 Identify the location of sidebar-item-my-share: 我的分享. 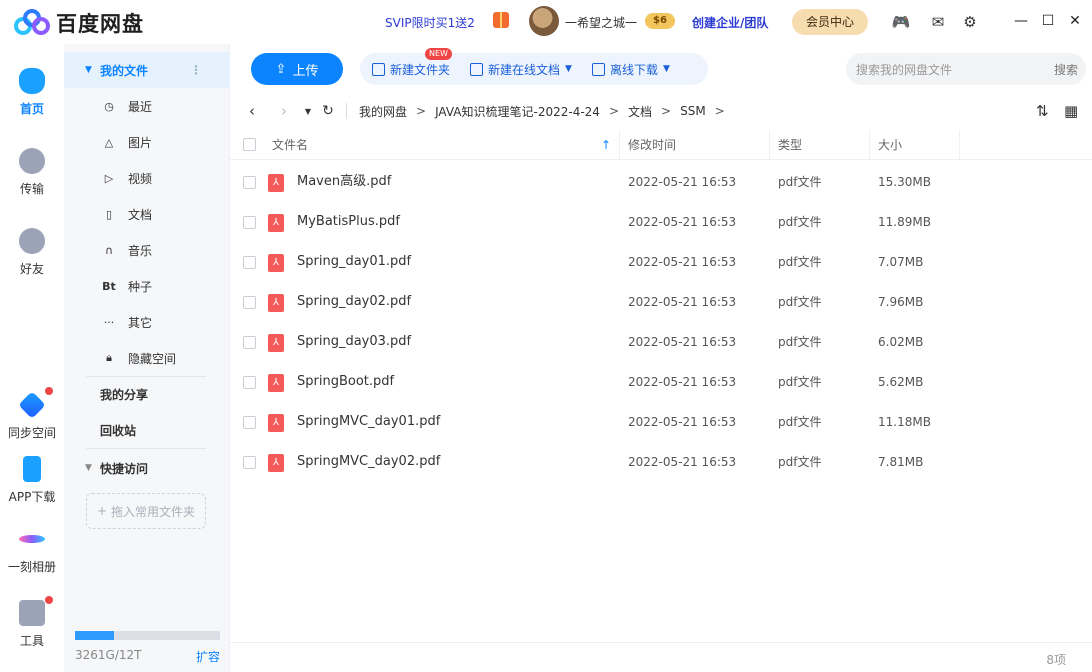
(147, 394).